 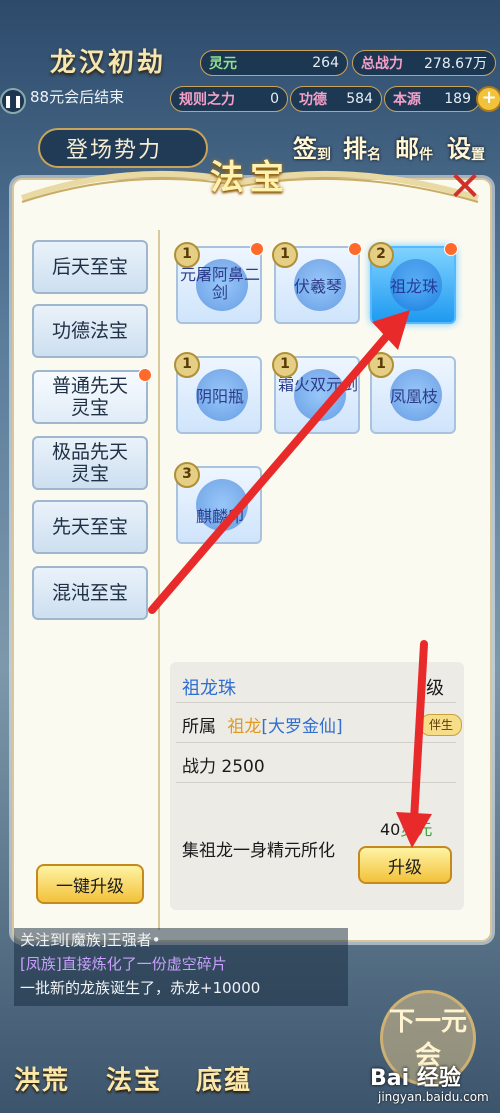 What do you see at coordinates (432, 99) in the screenshot?
I see `stat-origin: 本源 189` at bounding box center [432, 99].